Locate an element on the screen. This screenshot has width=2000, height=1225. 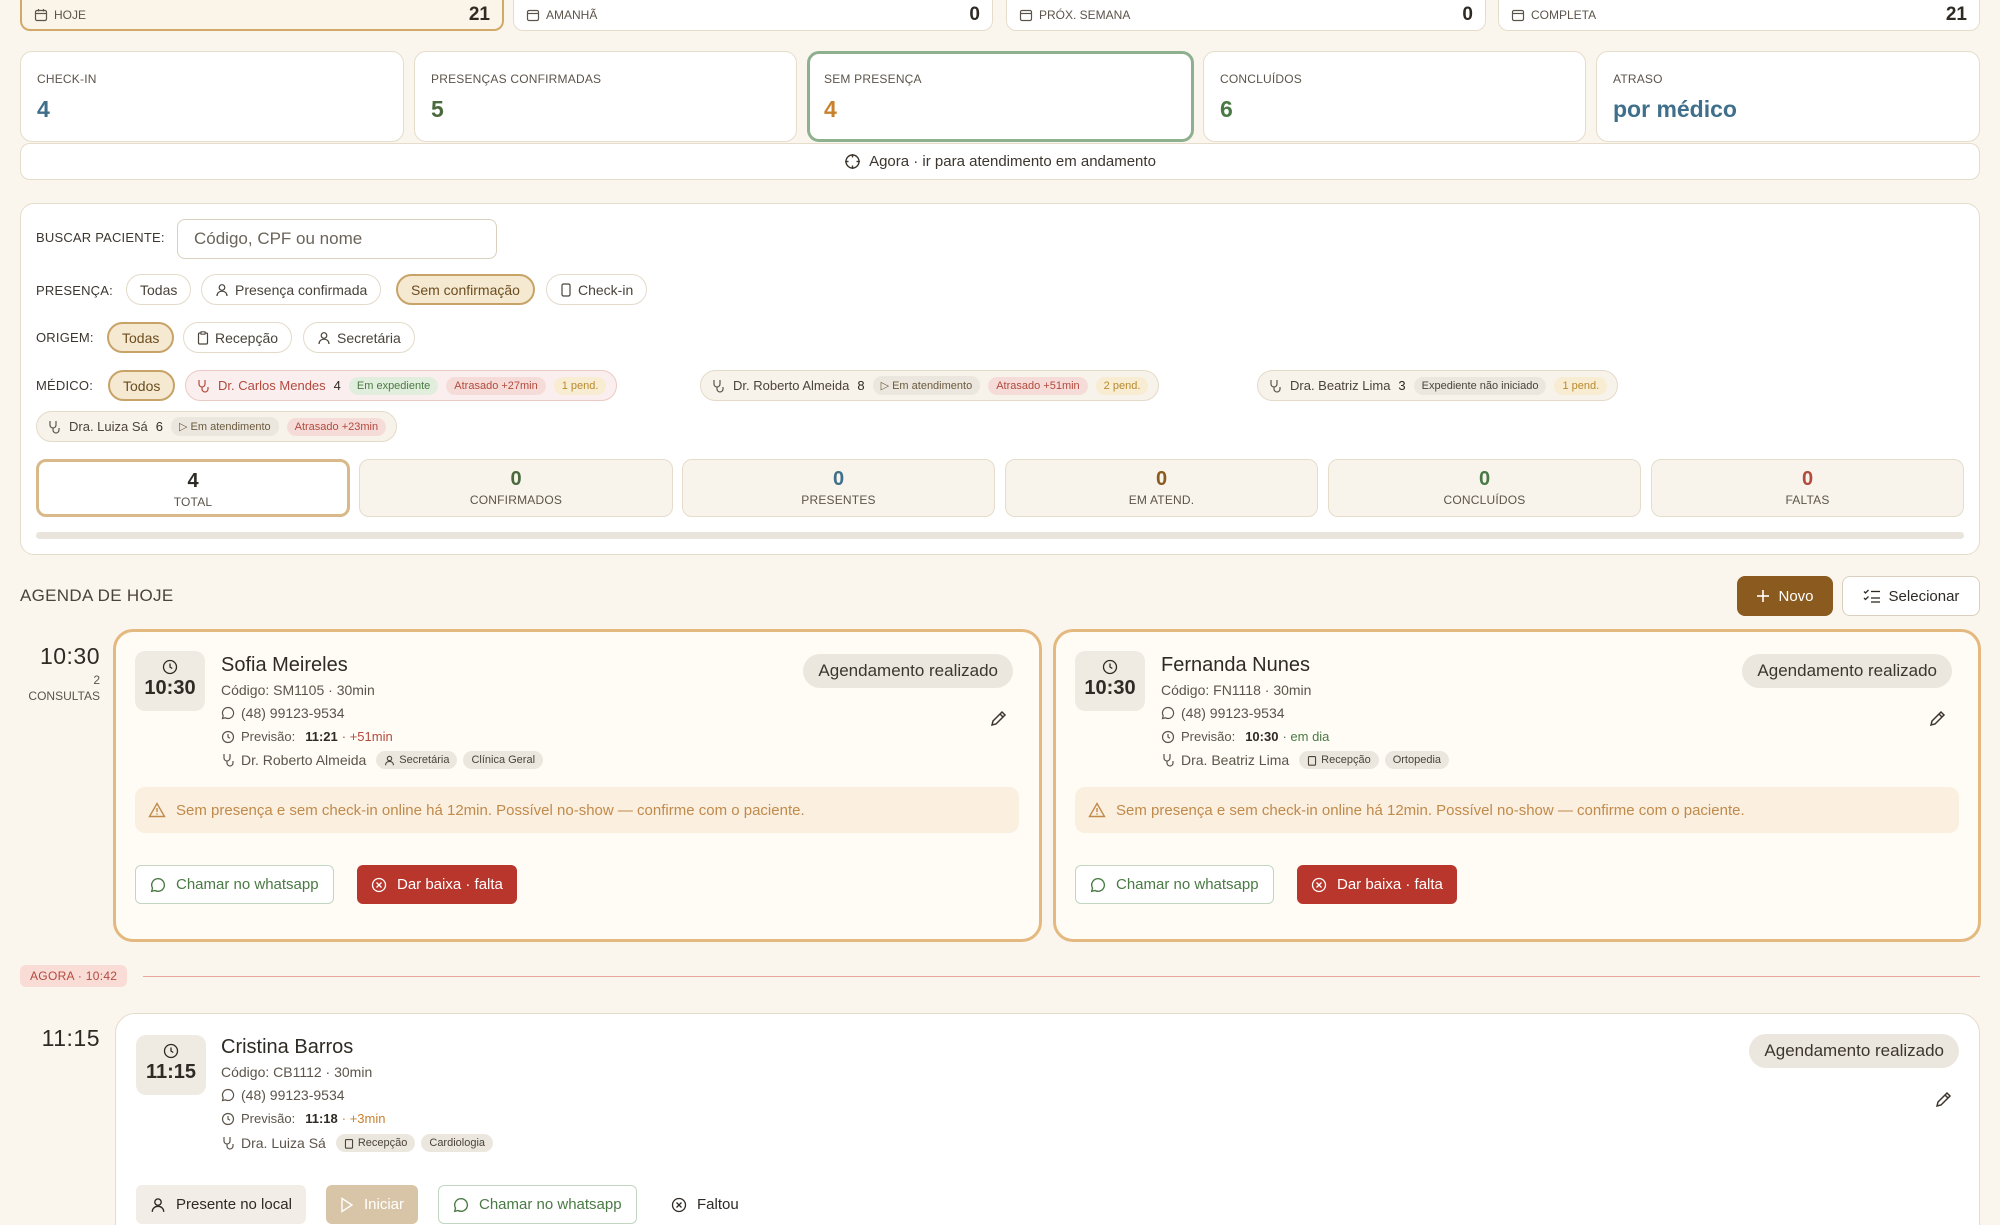
absent-button: Faltou is located at coordinates (705, 1204).